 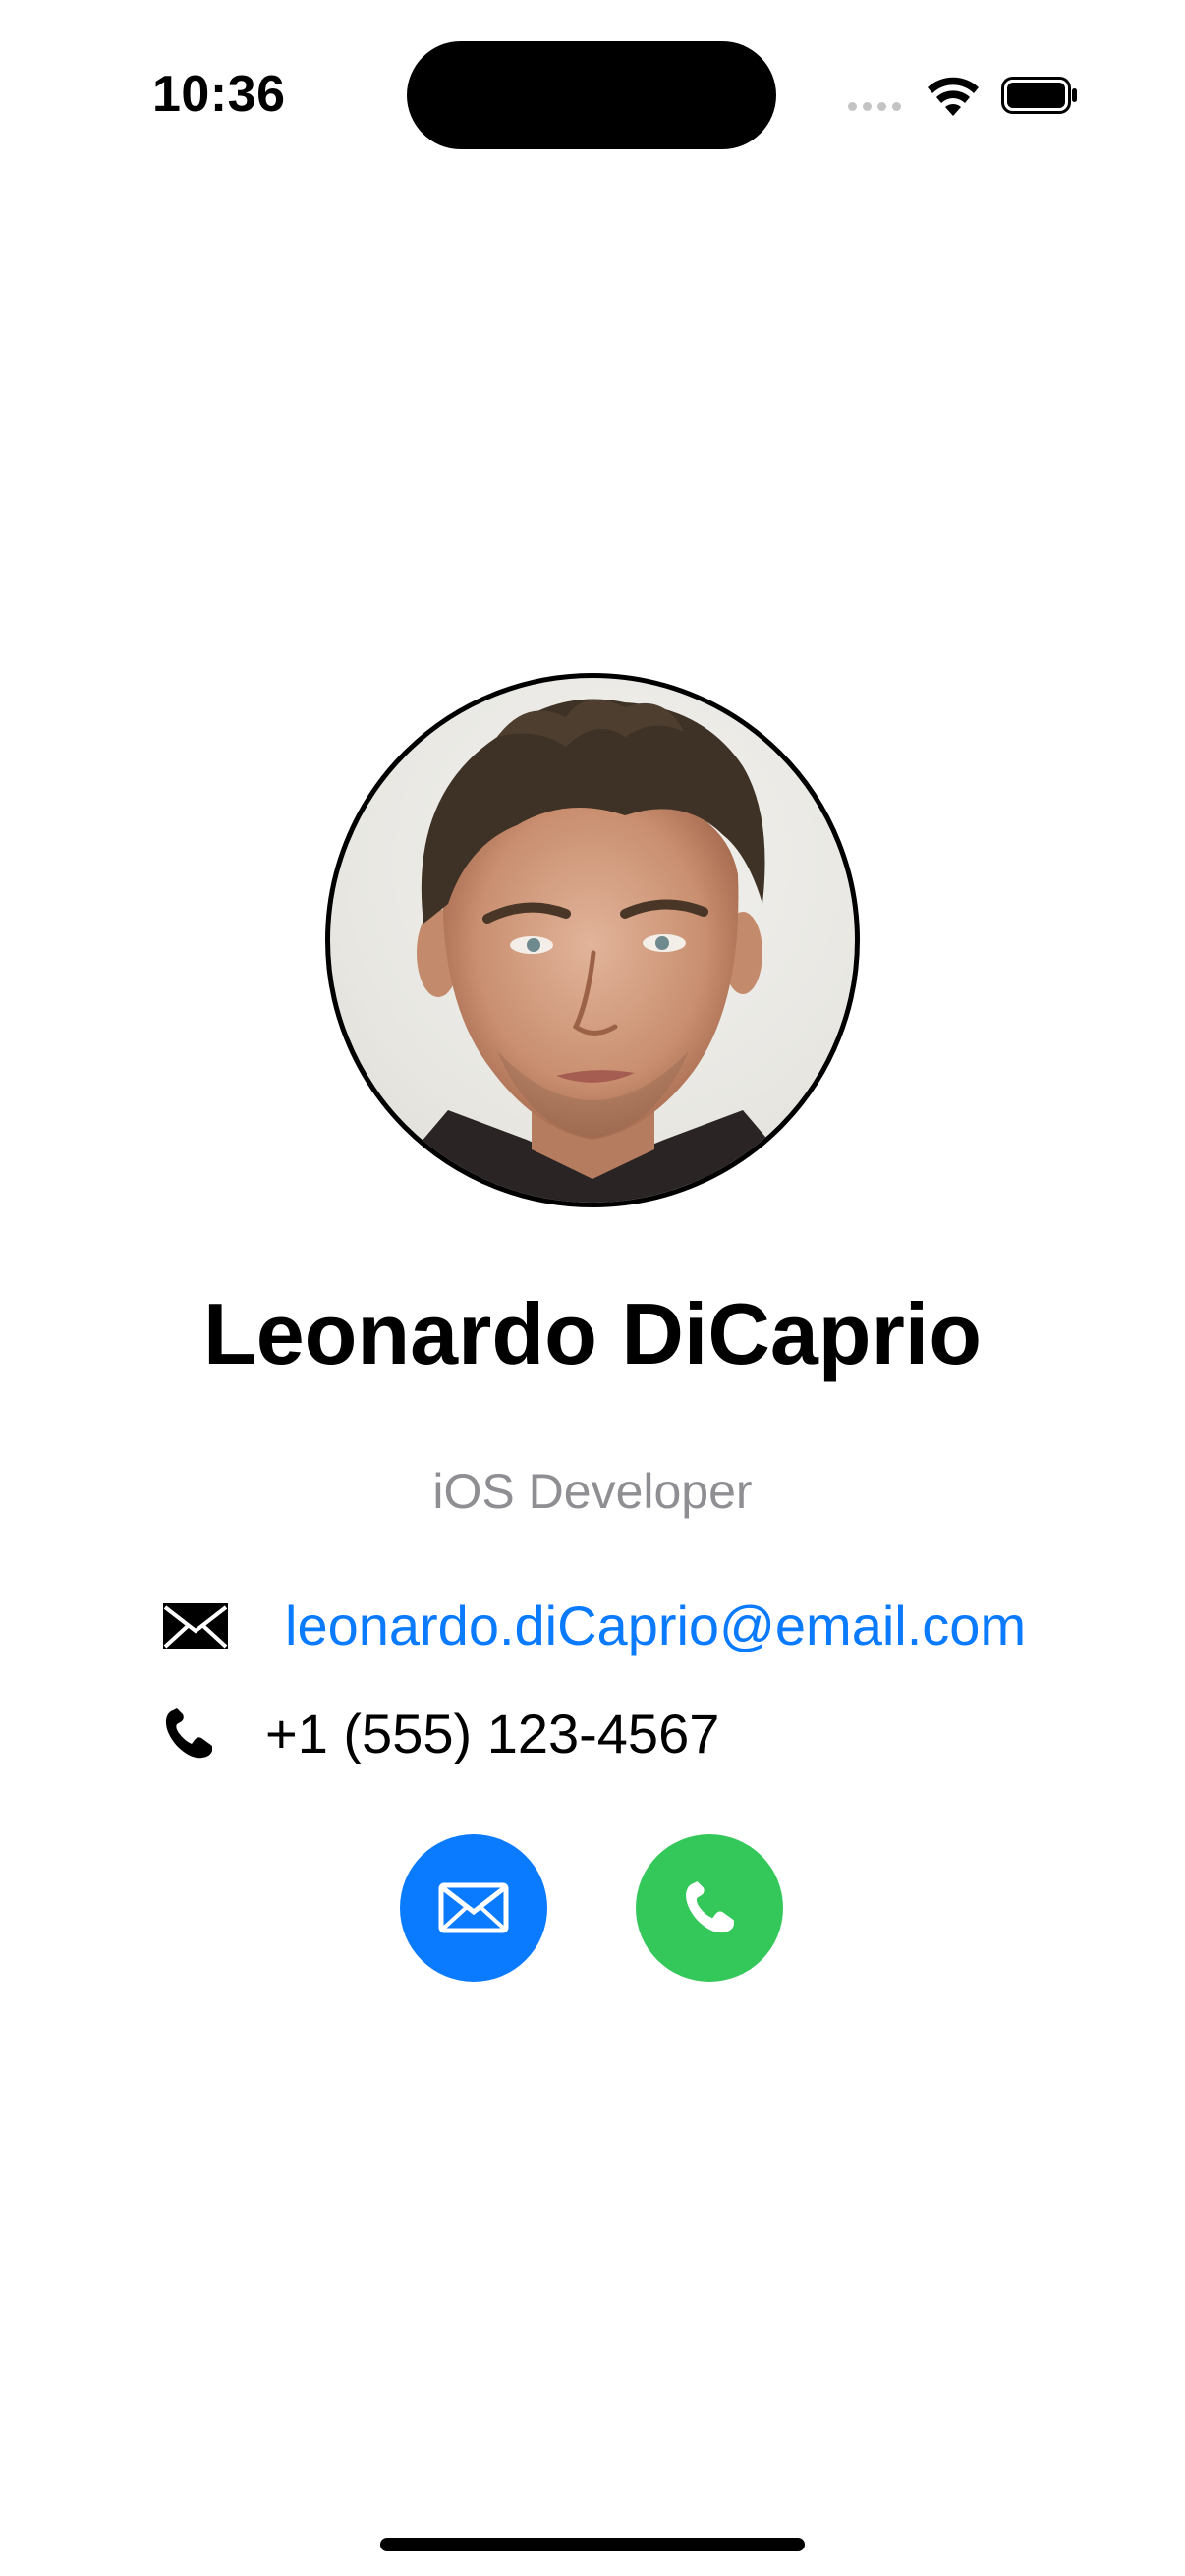 I want to click on profile-role: iOS Developer, so click(x=592, y=1491).